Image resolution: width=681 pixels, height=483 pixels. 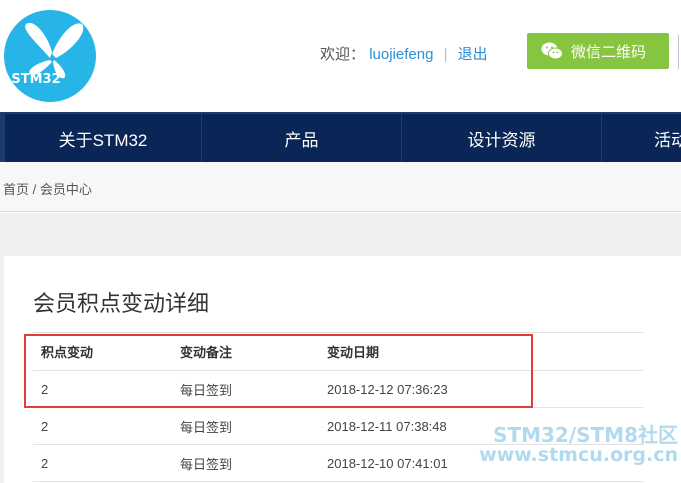 What do you see at coordinates (552, 51) in the screenshot?
I see `wechat-icon` at bounding box center [552, 51].